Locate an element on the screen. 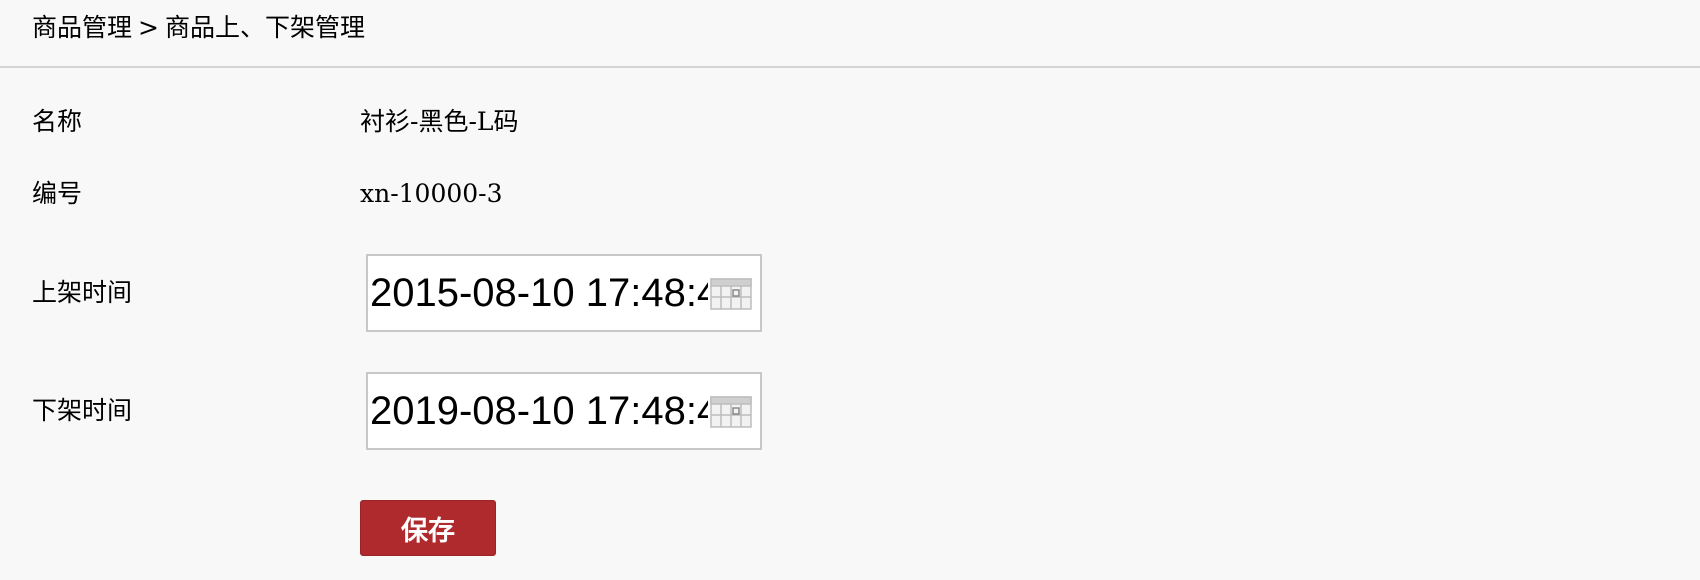 The height and width of the screenshot is (580, 1700). end-time-label: 下架时间 is located at coordinates (82, 410).